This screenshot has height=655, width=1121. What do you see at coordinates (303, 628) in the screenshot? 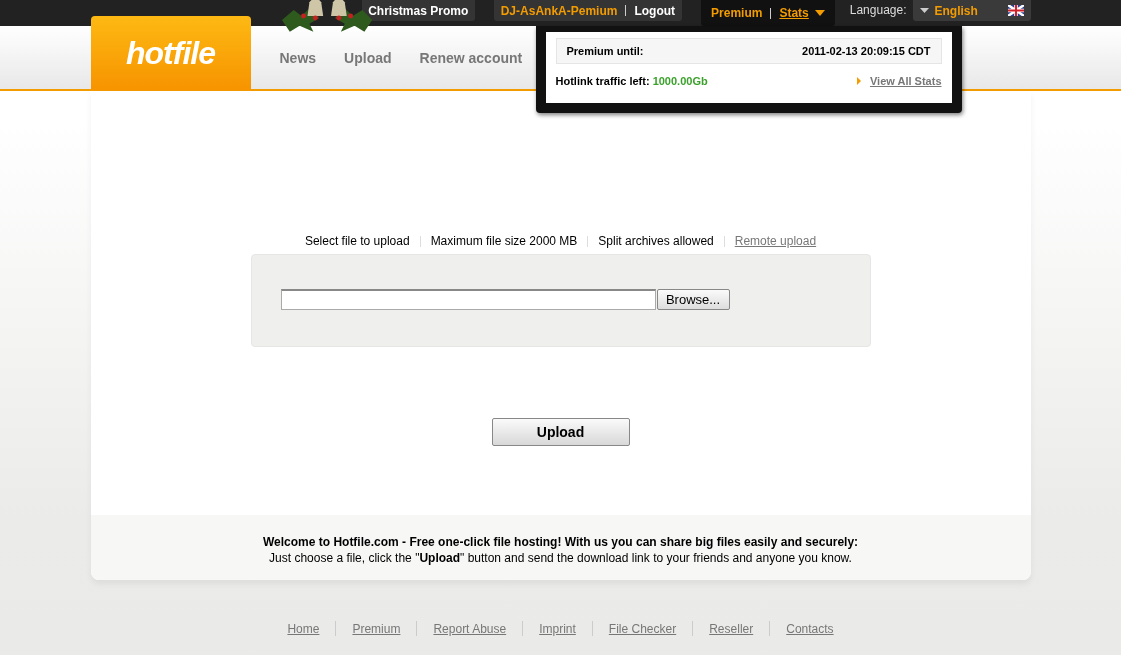
I see `footer-link: Home` at bounding box center [303, 628].